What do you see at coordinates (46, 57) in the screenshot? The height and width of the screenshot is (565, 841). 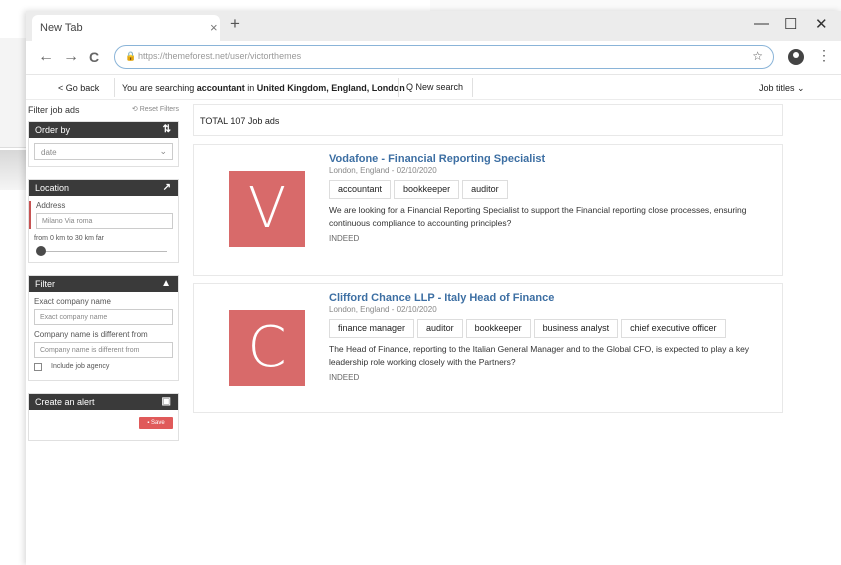 I see `back-arrow-icon: ←` at bounding box center [46, 57].